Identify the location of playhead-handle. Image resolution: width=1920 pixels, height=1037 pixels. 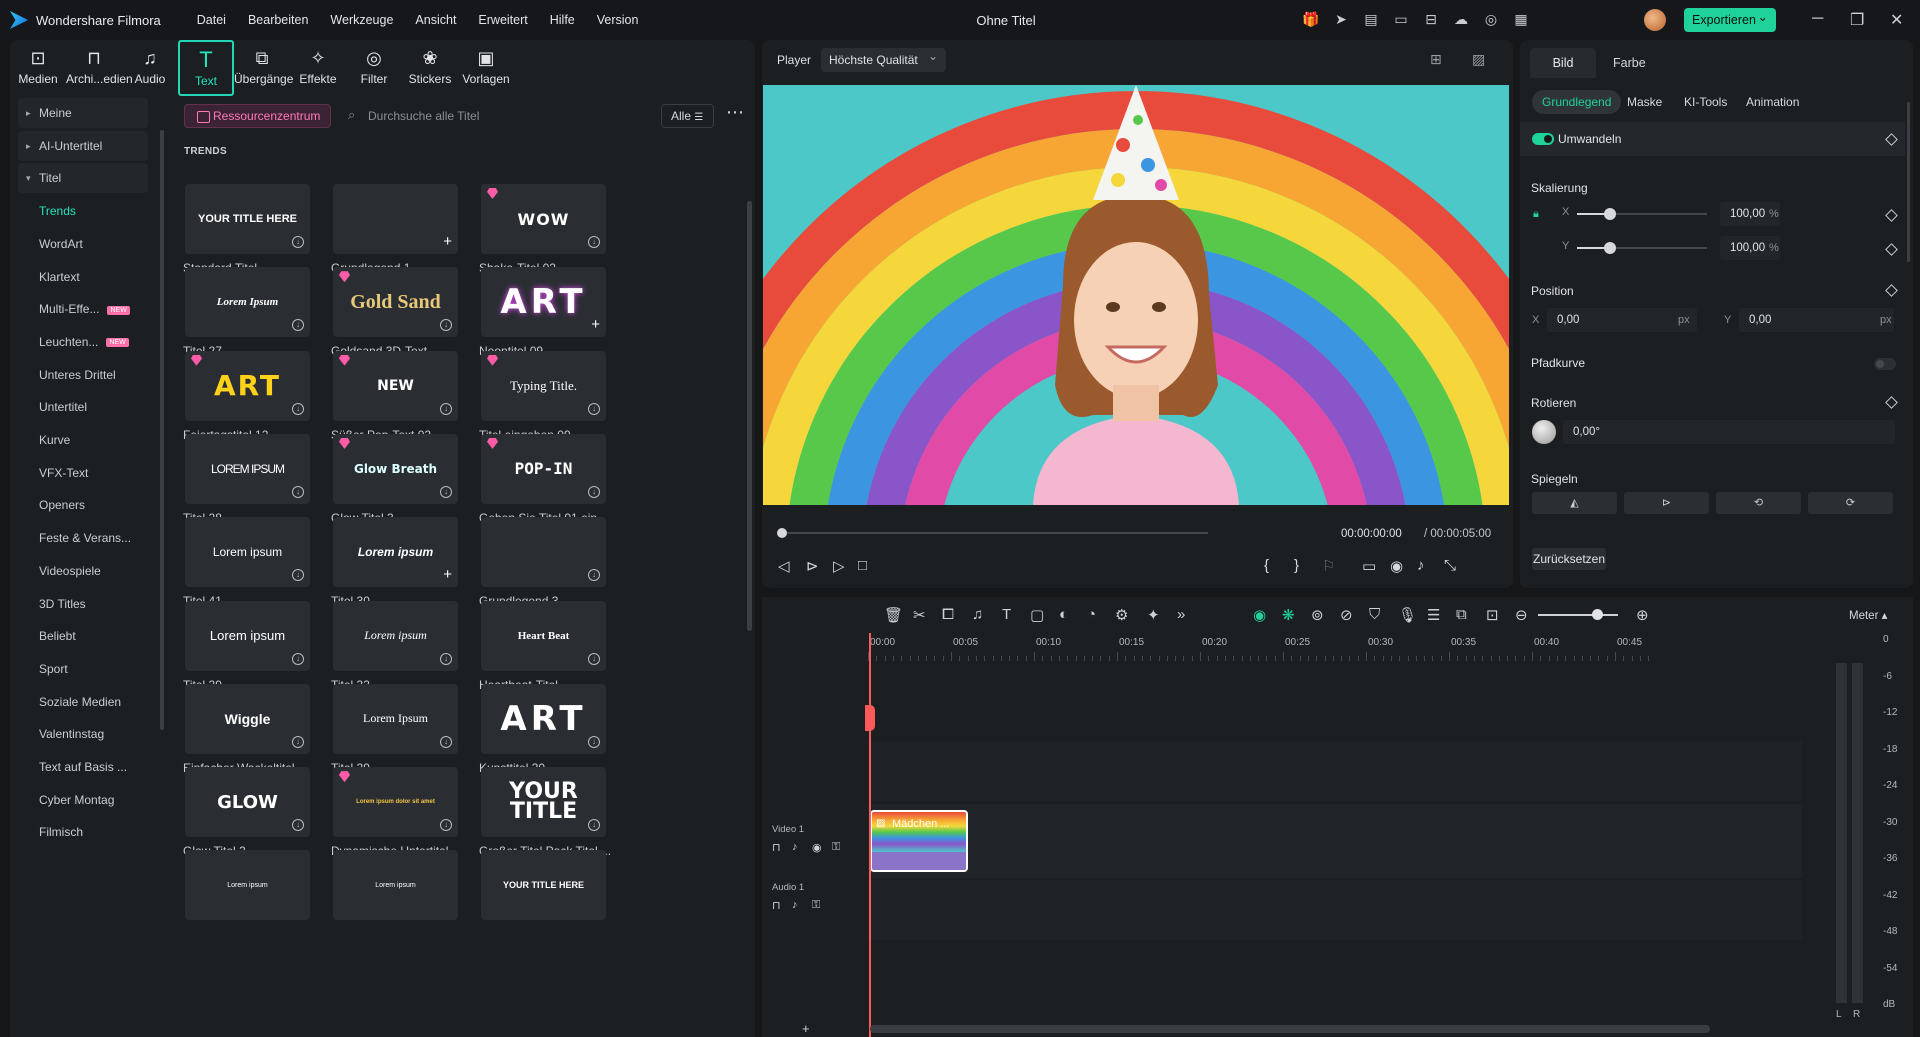
(870, 718).